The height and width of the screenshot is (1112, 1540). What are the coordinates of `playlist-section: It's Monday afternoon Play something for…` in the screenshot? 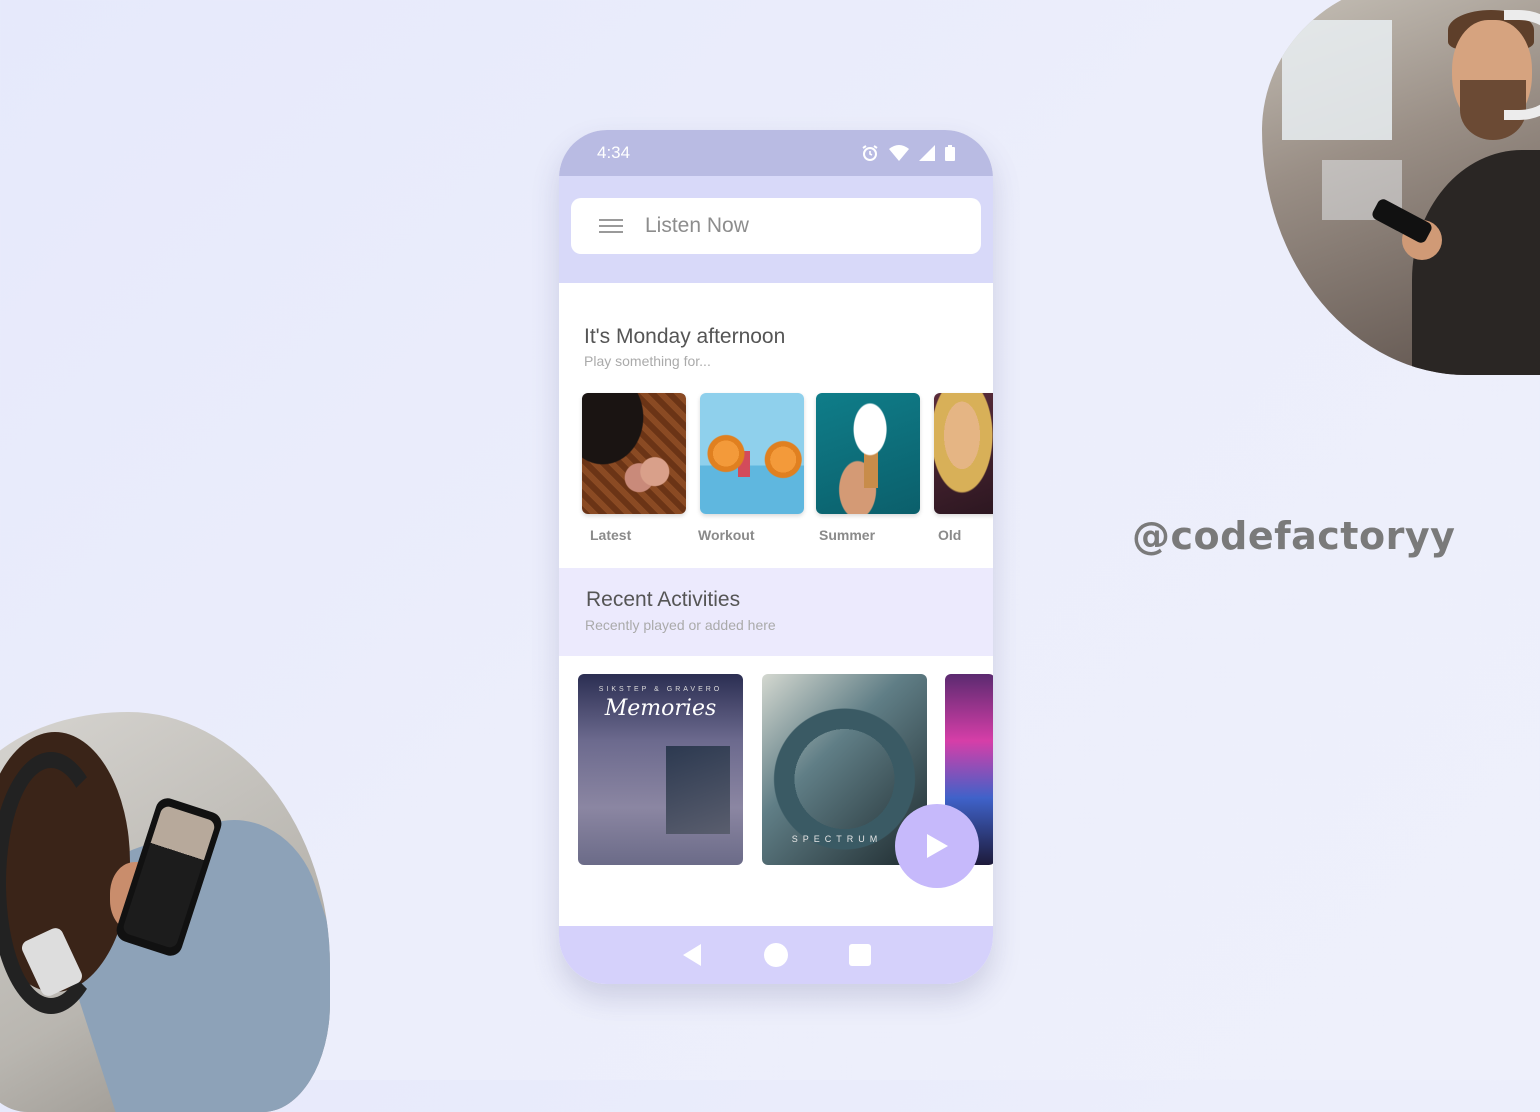 It's located at (776, 425).